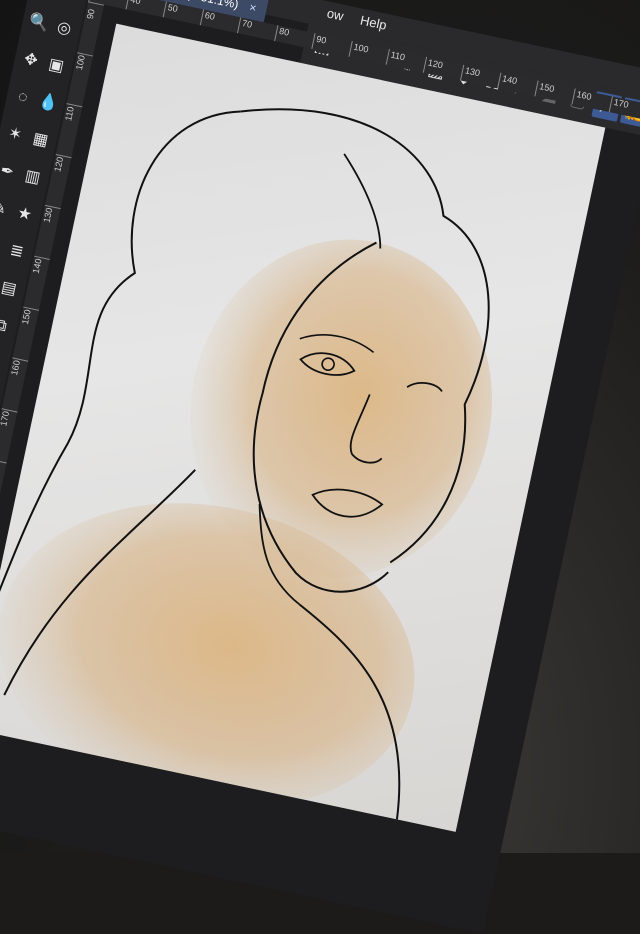 This screenshot has height=934, width=640. What do you see at coordinates (373, 23) in the screenshot?
I see `menu-help: Help` at bounding box center [373, 23].